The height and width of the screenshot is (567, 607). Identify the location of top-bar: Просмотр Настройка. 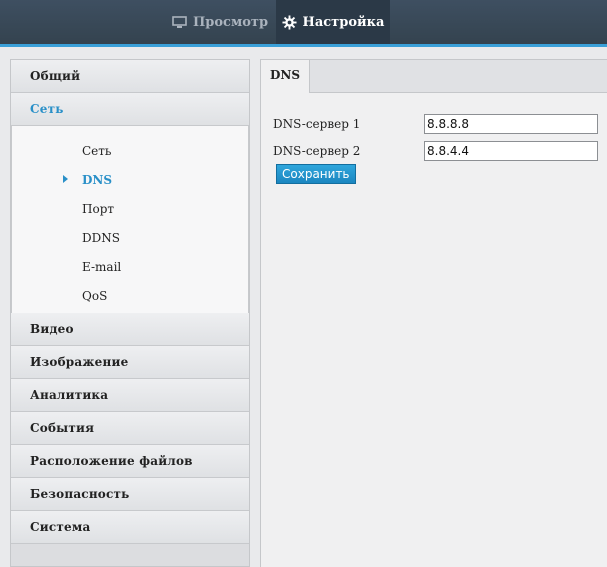
(303, 23).